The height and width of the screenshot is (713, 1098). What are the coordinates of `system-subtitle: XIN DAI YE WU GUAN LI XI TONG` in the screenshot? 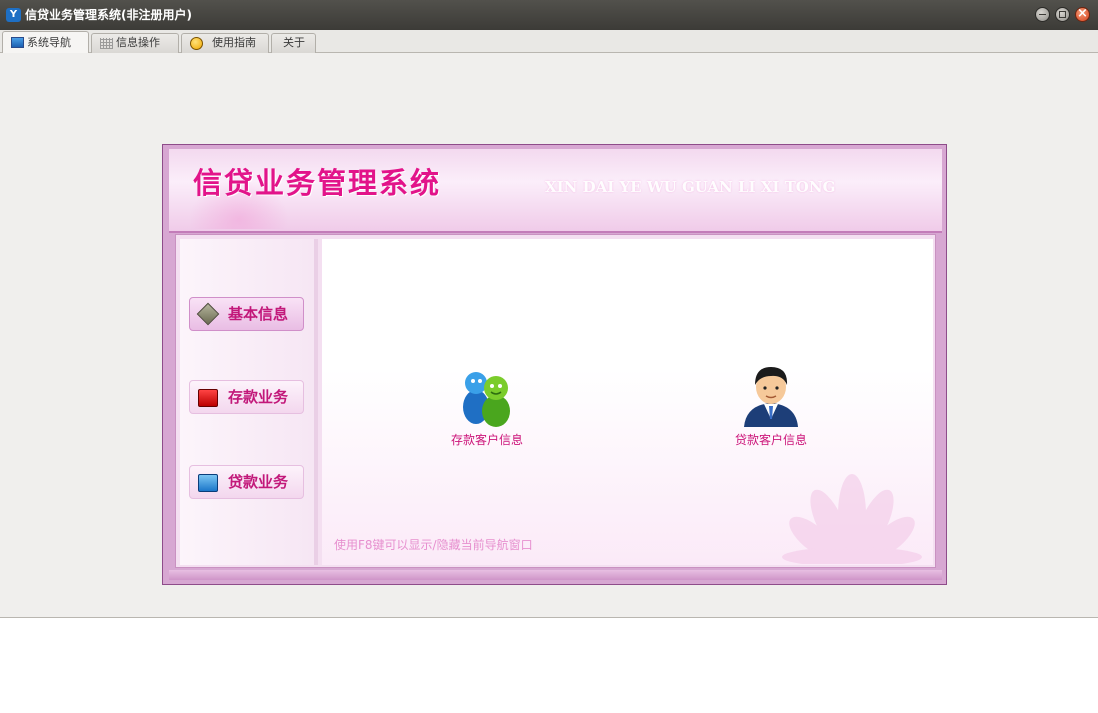 It's located at (690, 187).